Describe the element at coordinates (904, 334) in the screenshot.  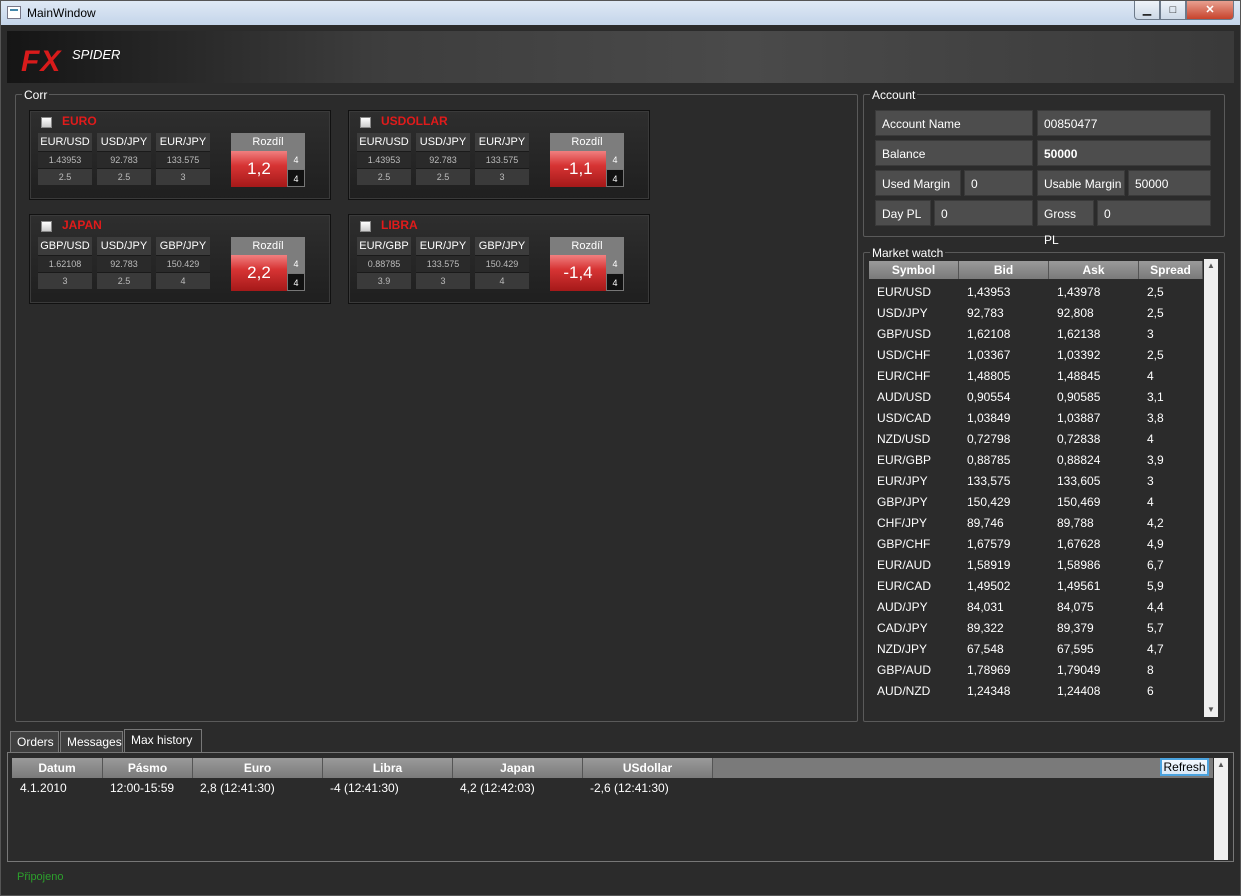
I see `mw-symbol: GBP/USD` at that location.